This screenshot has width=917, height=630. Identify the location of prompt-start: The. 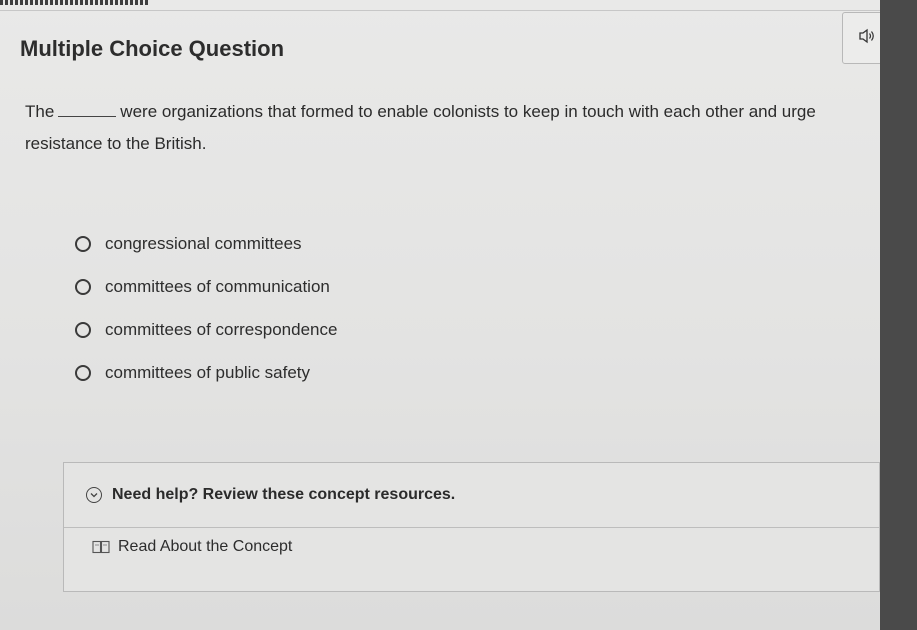
(40, 111).